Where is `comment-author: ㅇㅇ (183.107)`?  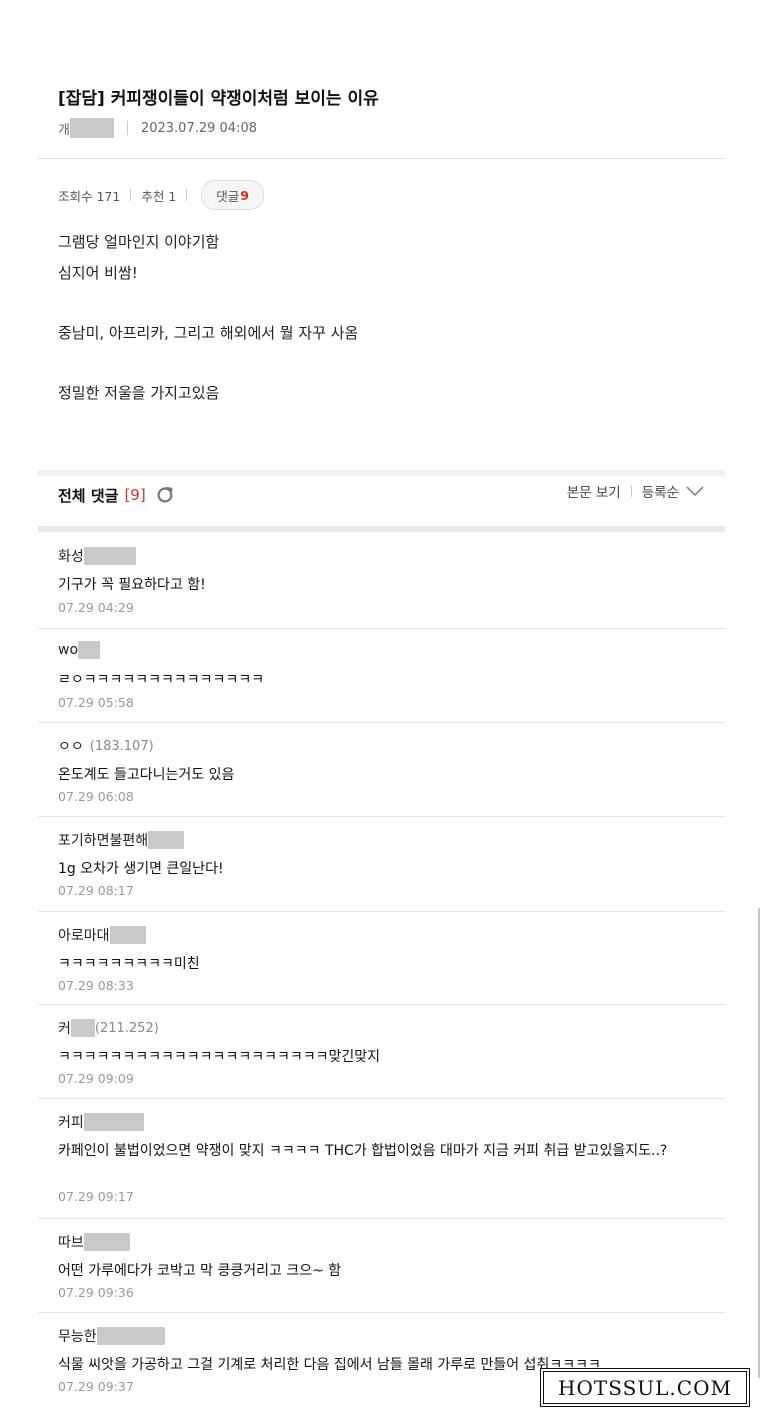
comment-author: ㅇㅇ (183.107) is located at coordinates (106, 746).